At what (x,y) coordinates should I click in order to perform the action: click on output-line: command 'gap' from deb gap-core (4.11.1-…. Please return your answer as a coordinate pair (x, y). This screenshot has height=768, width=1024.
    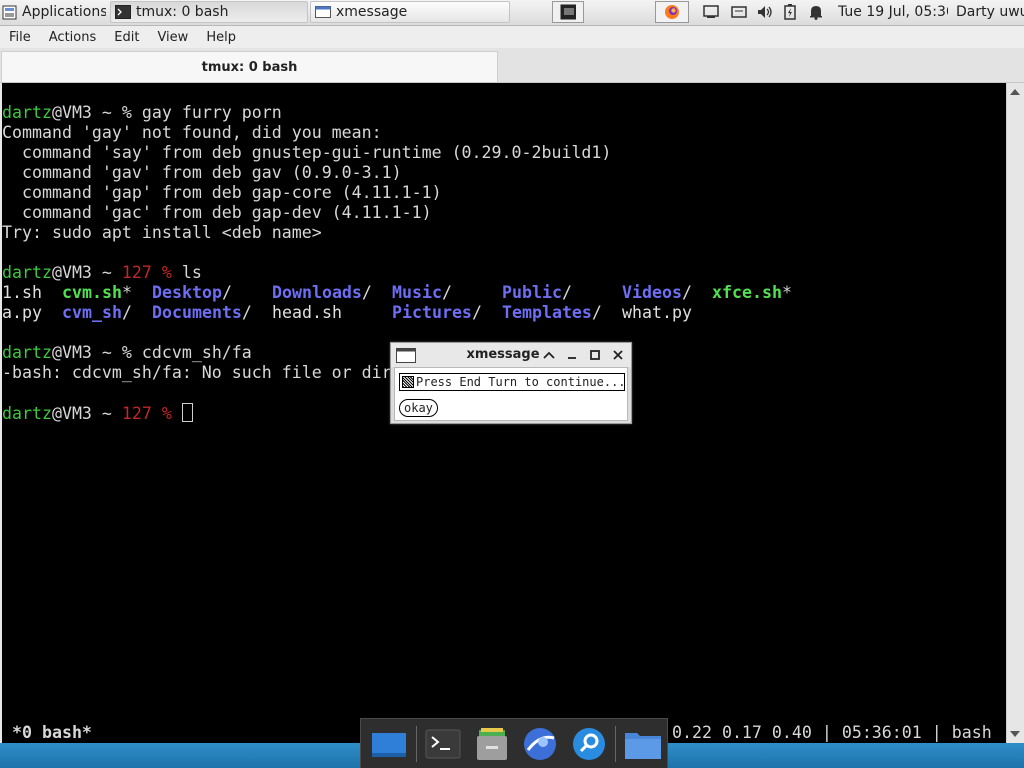
    Looking at the image, I should click on (222, 192).